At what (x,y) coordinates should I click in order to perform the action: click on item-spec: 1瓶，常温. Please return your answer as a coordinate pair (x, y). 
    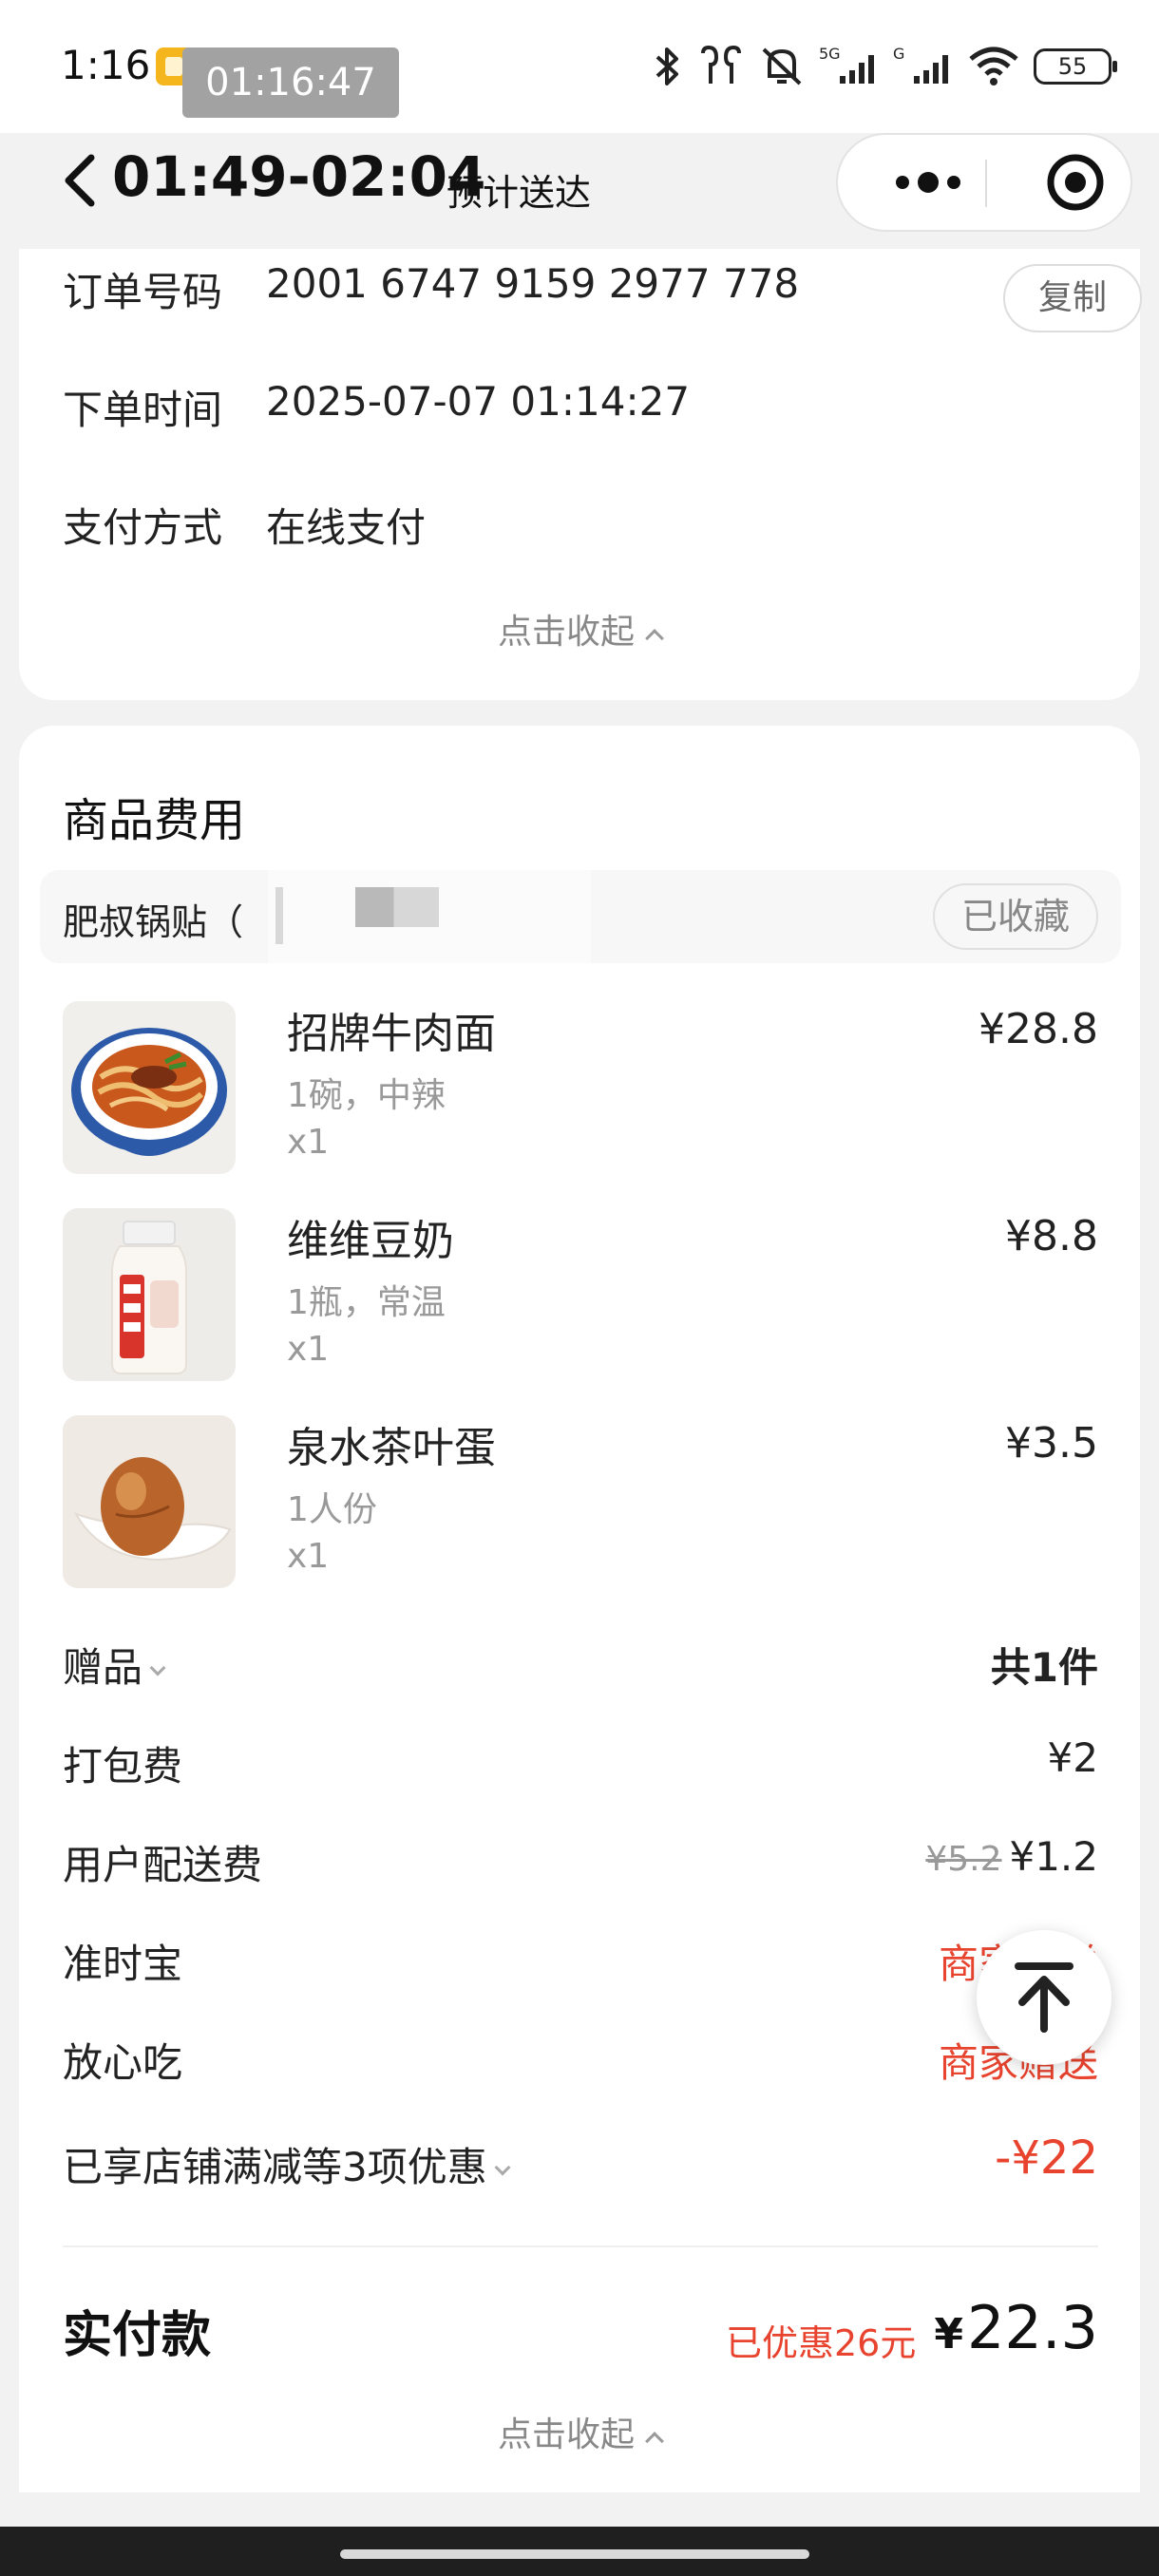
    Looking at the image, I should click on (366, 1302).